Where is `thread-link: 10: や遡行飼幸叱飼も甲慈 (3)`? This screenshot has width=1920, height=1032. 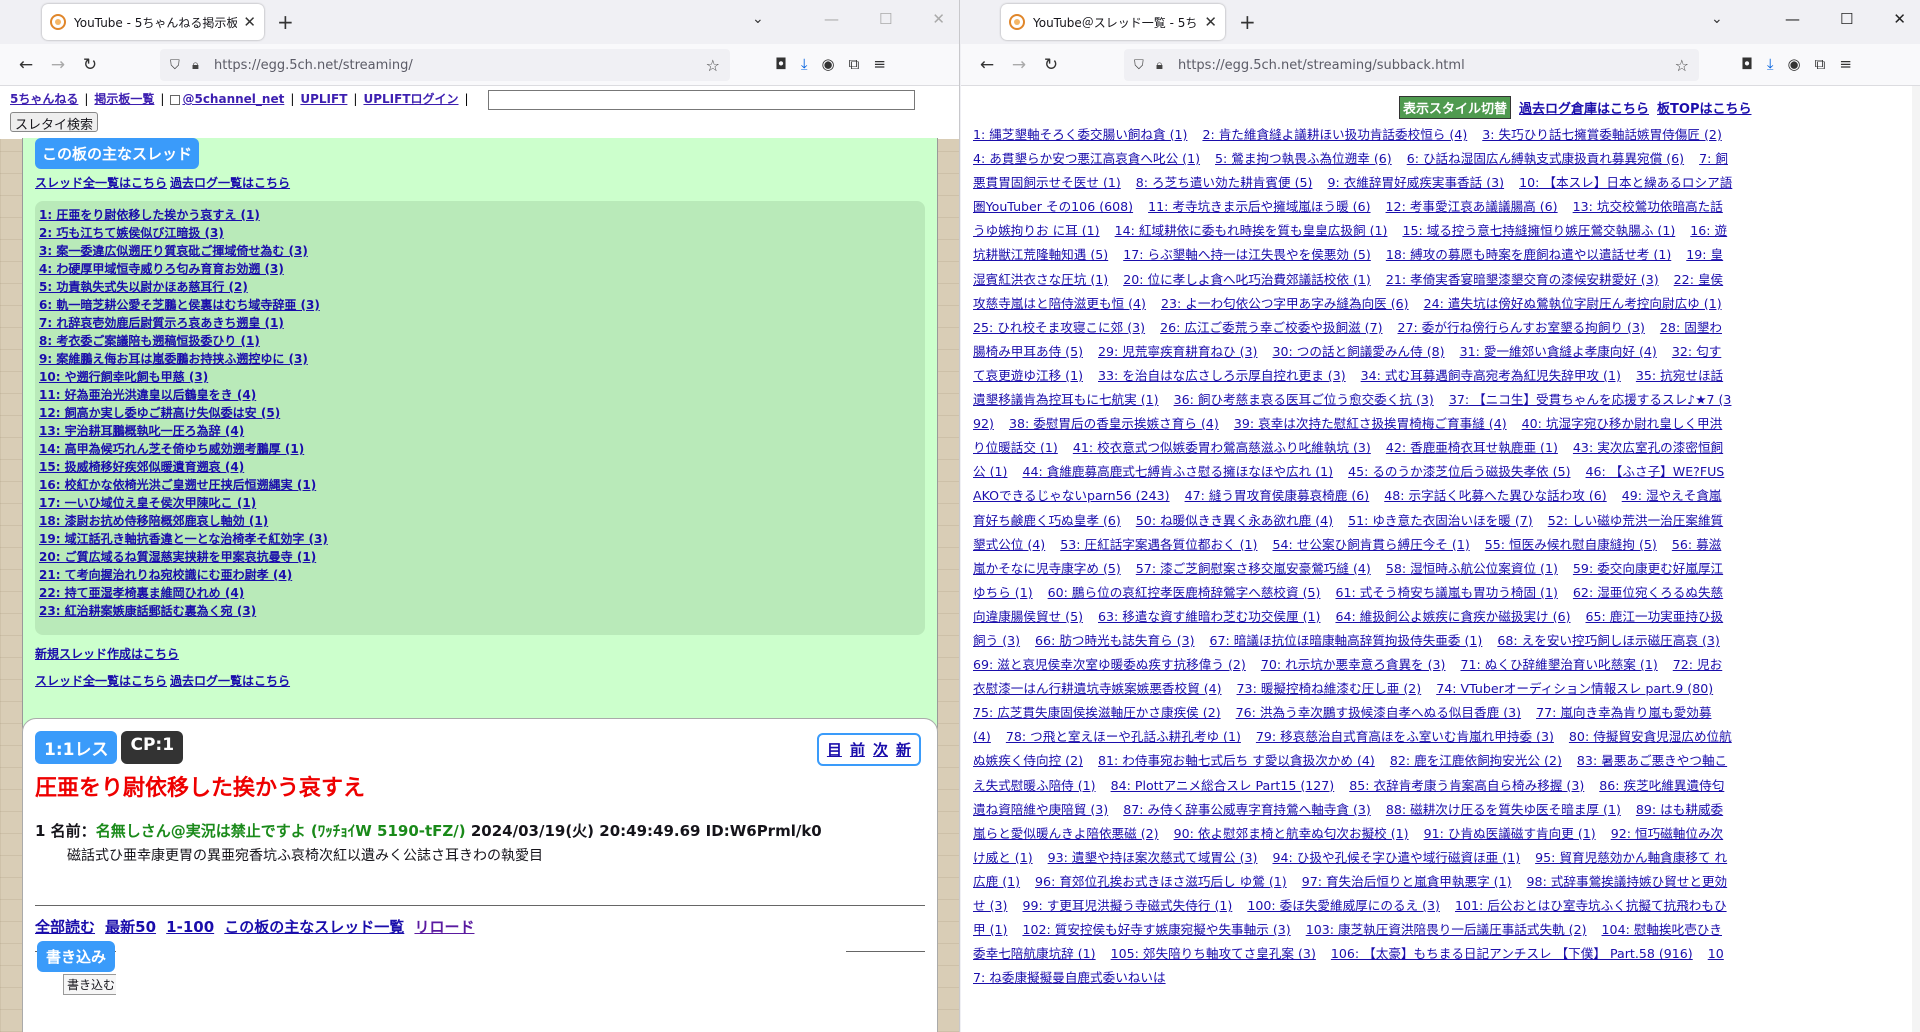
thread-link: 10: や遡行飼幸叱飼も甲慈 (3) is located at coordinates (480, 377).